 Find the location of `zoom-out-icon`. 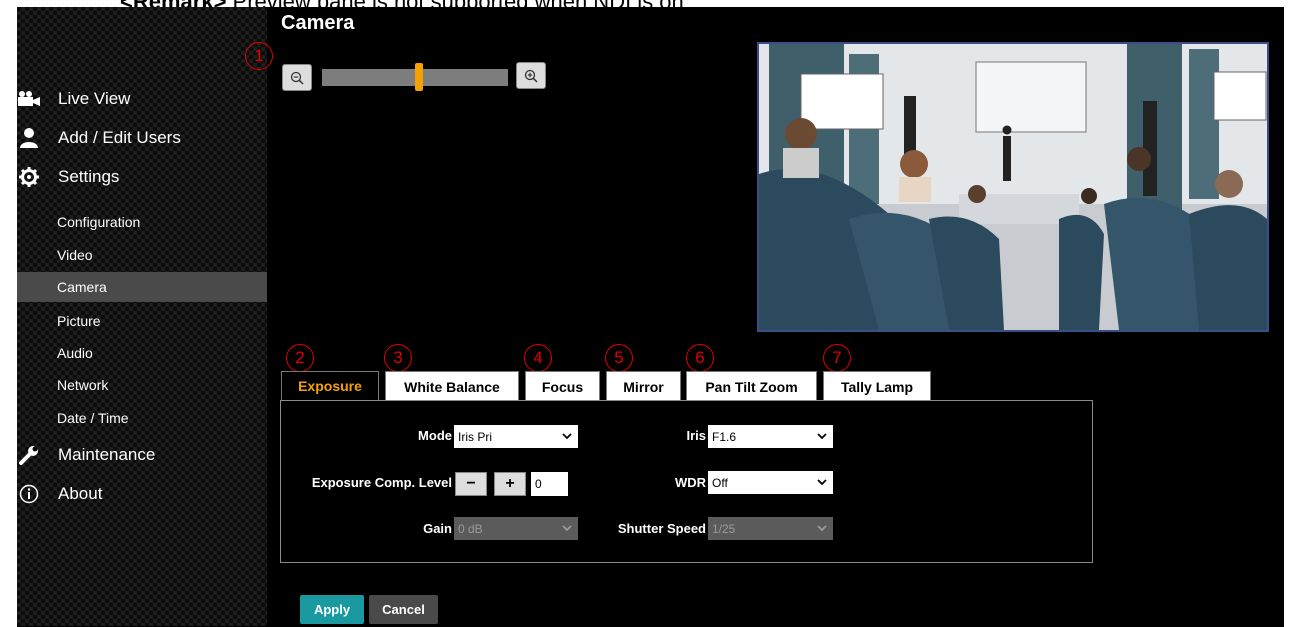

zoom-out-icon is located at coordinates (297, 78).